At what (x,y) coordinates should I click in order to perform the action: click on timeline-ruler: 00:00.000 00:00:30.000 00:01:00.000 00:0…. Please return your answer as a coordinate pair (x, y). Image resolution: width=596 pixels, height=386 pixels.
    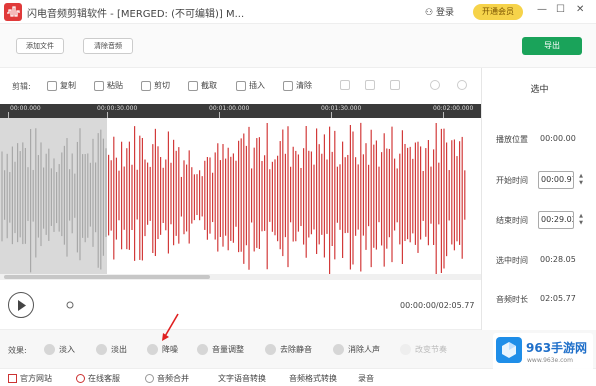
    Looking at the image, I should click on (240, 111).